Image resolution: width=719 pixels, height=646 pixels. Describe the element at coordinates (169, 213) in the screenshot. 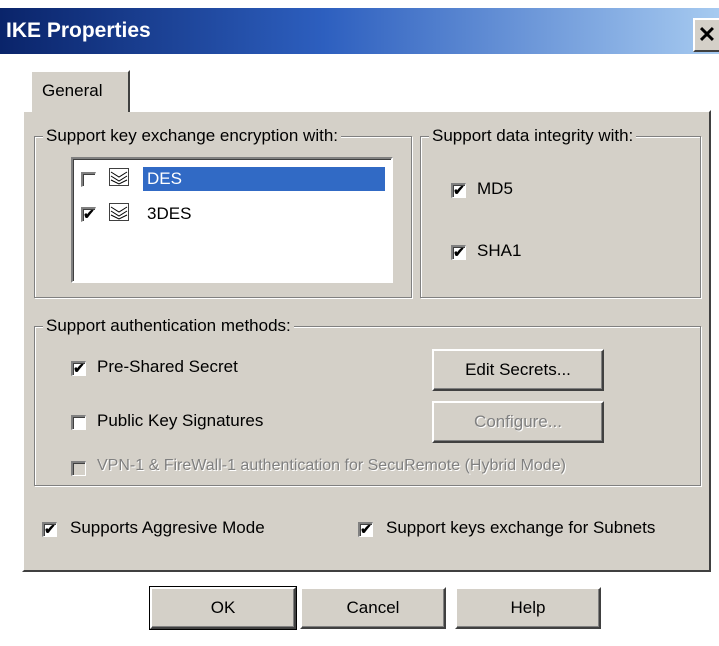

I see `3des-label: 3DES` at that location.